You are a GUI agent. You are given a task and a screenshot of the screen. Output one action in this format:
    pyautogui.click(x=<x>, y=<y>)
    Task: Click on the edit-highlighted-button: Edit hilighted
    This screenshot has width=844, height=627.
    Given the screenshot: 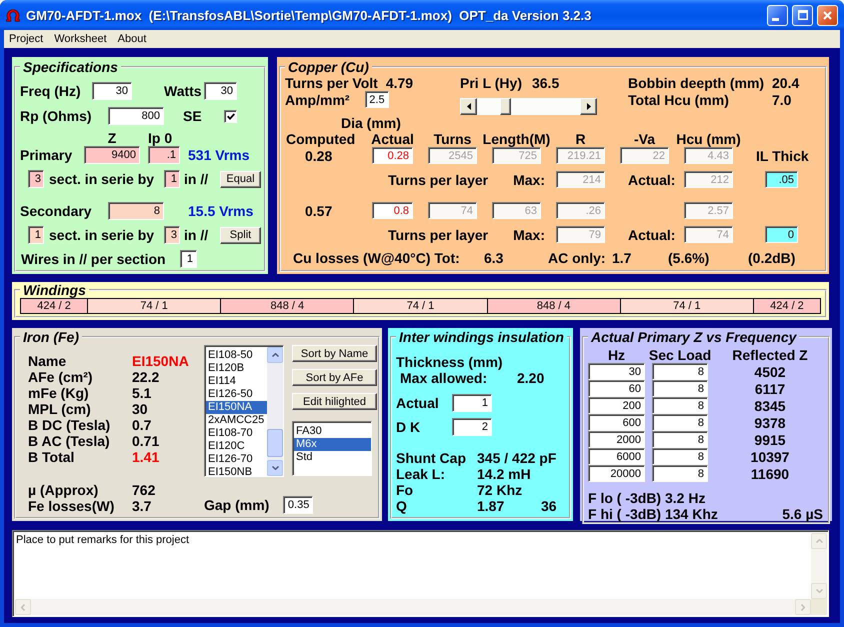 What is the action you would take?
    pyautogui.click(x=334, y=401)
    